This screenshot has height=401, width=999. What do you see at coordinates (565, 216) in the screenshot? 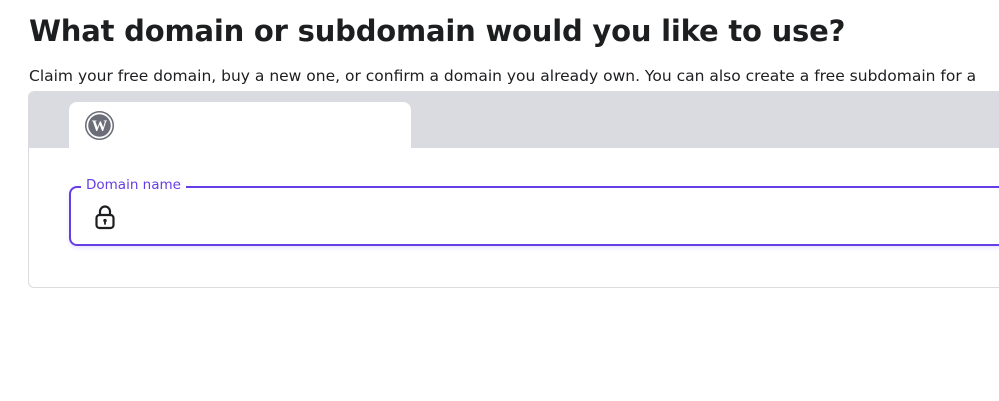
I see `domain-name-input` at bounding box center [565, 216].